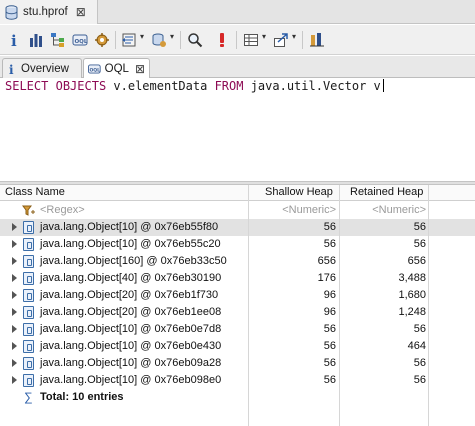  What do you see at coordinates (131, 346) in the screenshot?
I see `class-name-cell: java.lang.Object[10] @ 0x76eb0e430` at bounding box center [131, 346].